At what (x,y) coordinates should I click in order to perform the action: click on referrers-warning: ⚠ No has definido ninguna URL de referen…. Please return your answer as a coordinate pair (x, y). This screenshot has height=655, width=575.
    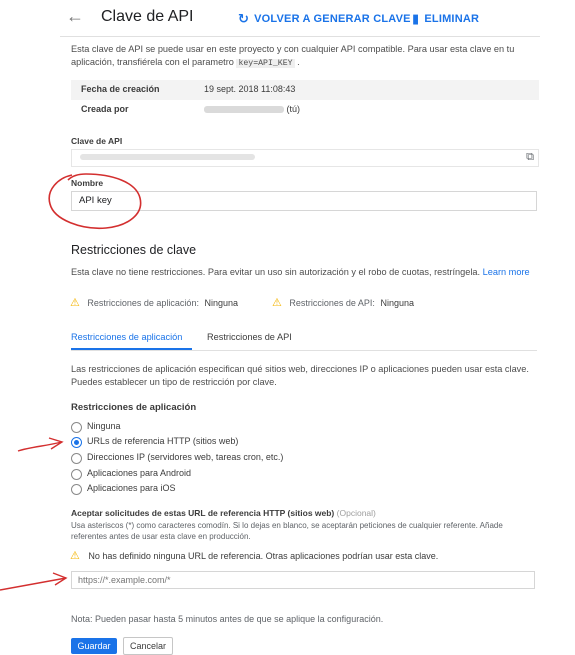
    Looking at the image, I should click on (254, 555).